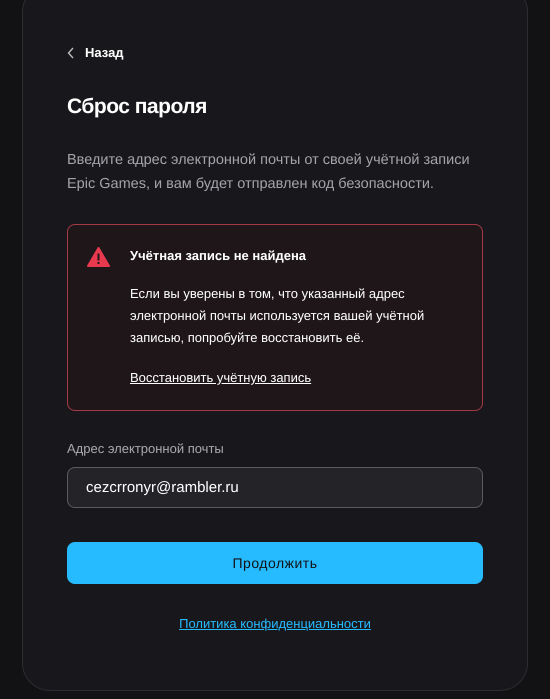 The width and height of the screenshot is (550, 699). Describe the element at coordinates (95, 52) in the screenshot. I see `back-link: Назад` at that location.